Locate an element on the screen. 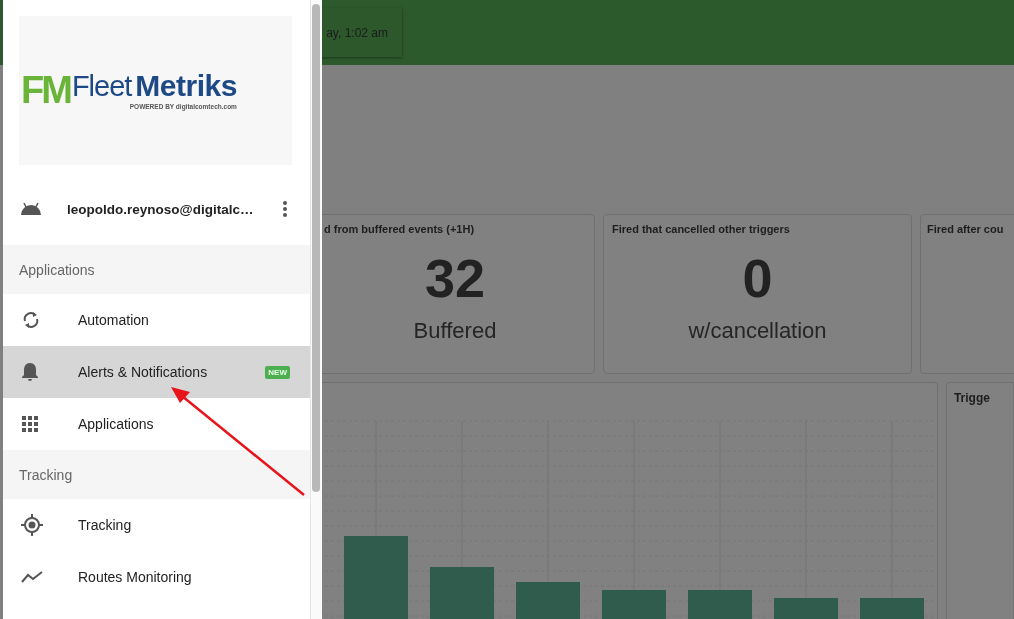 The height and width of the screenshot is (619, 1014). menu-item: Alerts & Notifications NEW is located at coordinates (156, 372).